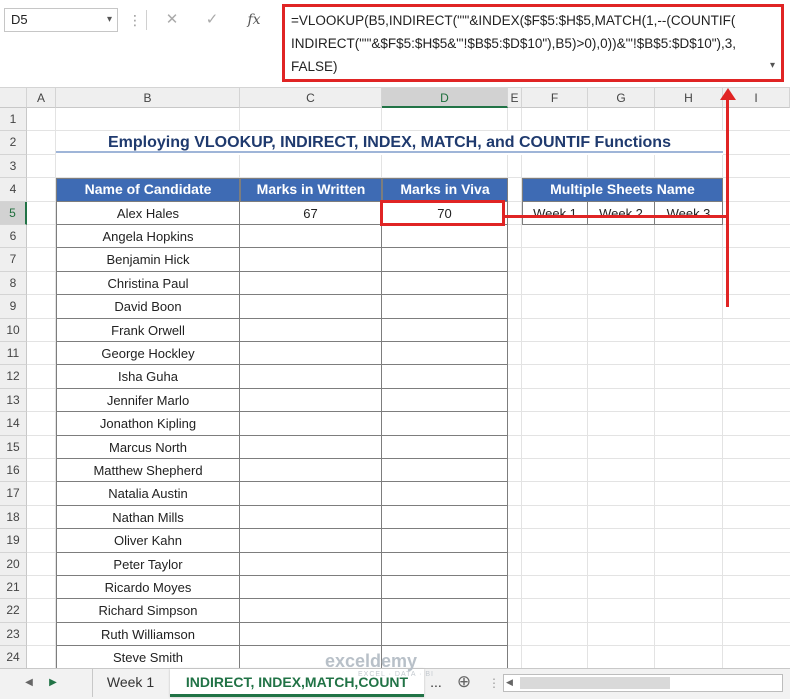  I want to click on scrollbar-thumb, so click(595, 683).